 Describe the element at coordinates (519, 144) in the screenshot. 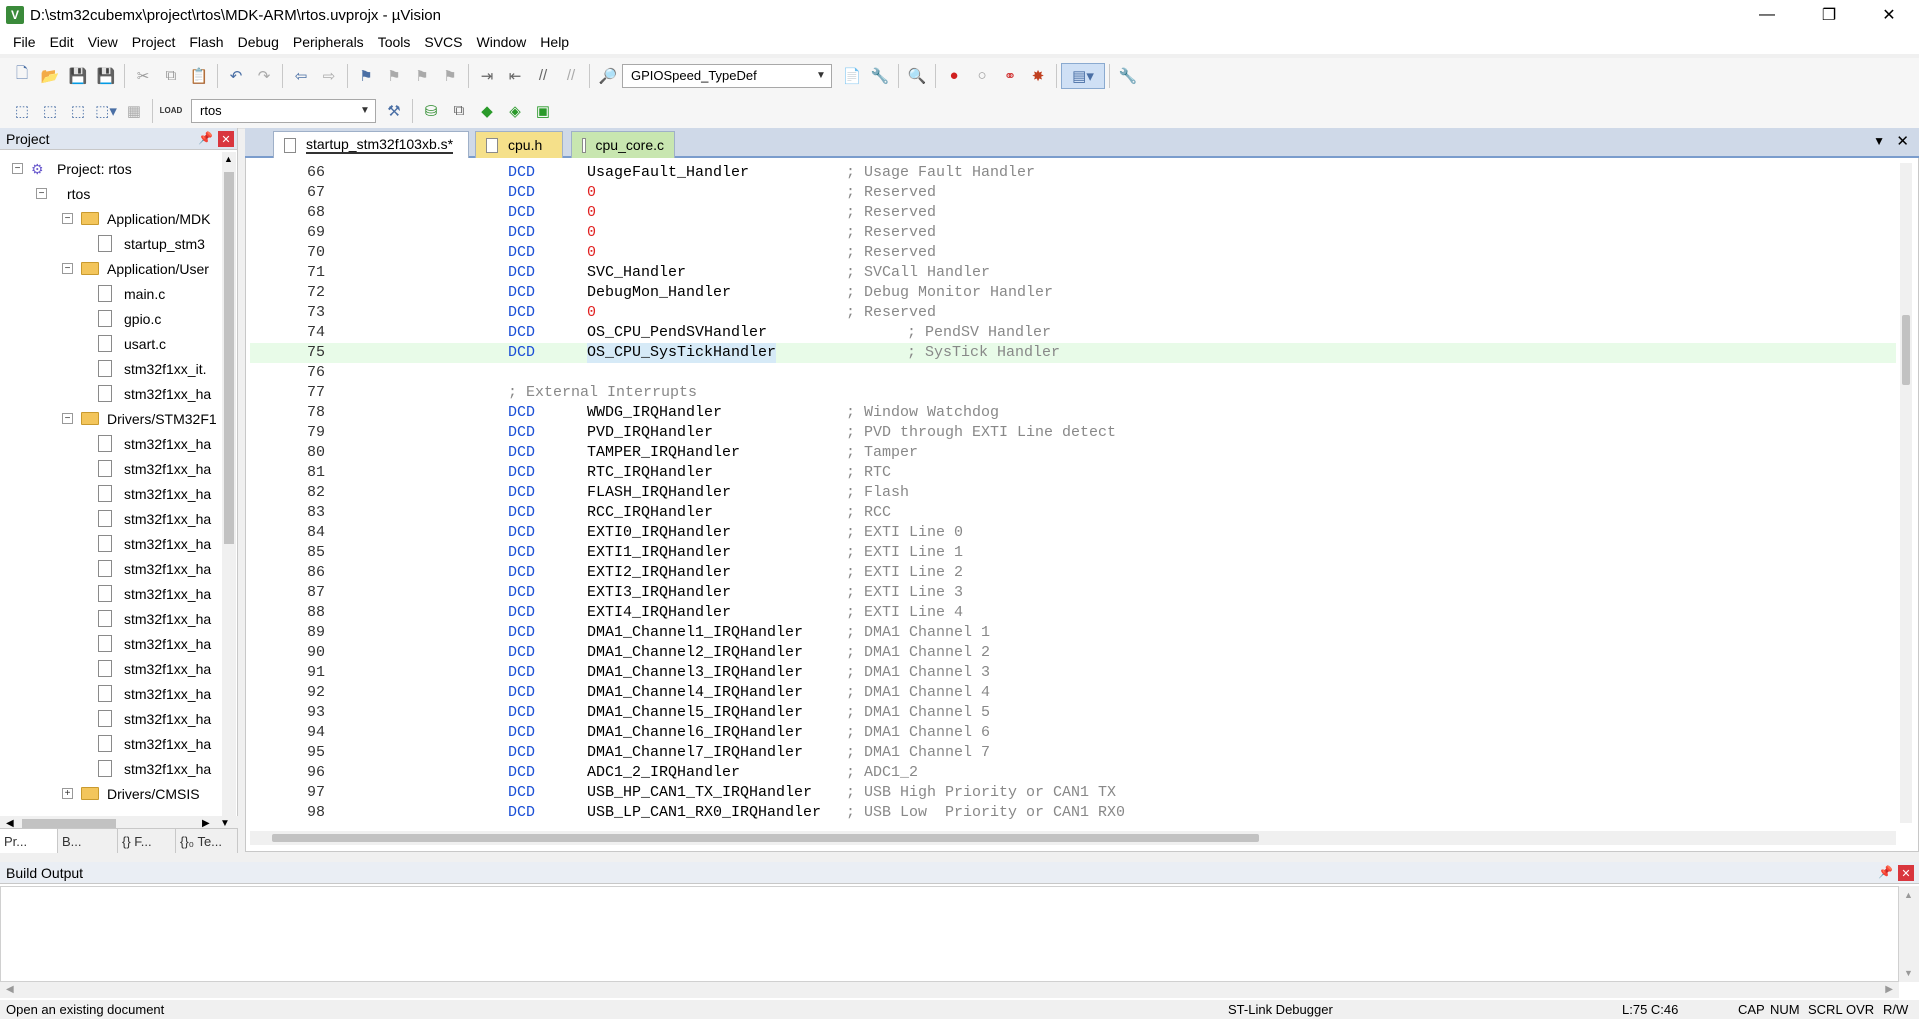

I see `editor-tab: cpu.h` at that location.